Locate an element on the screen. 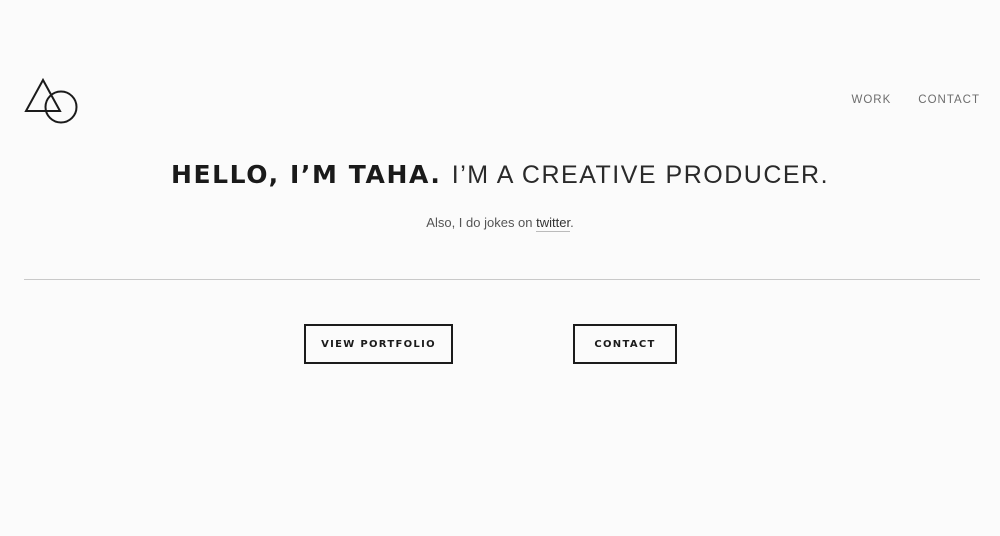  contact-button: CONTACT is located at coordinates (625, 344).